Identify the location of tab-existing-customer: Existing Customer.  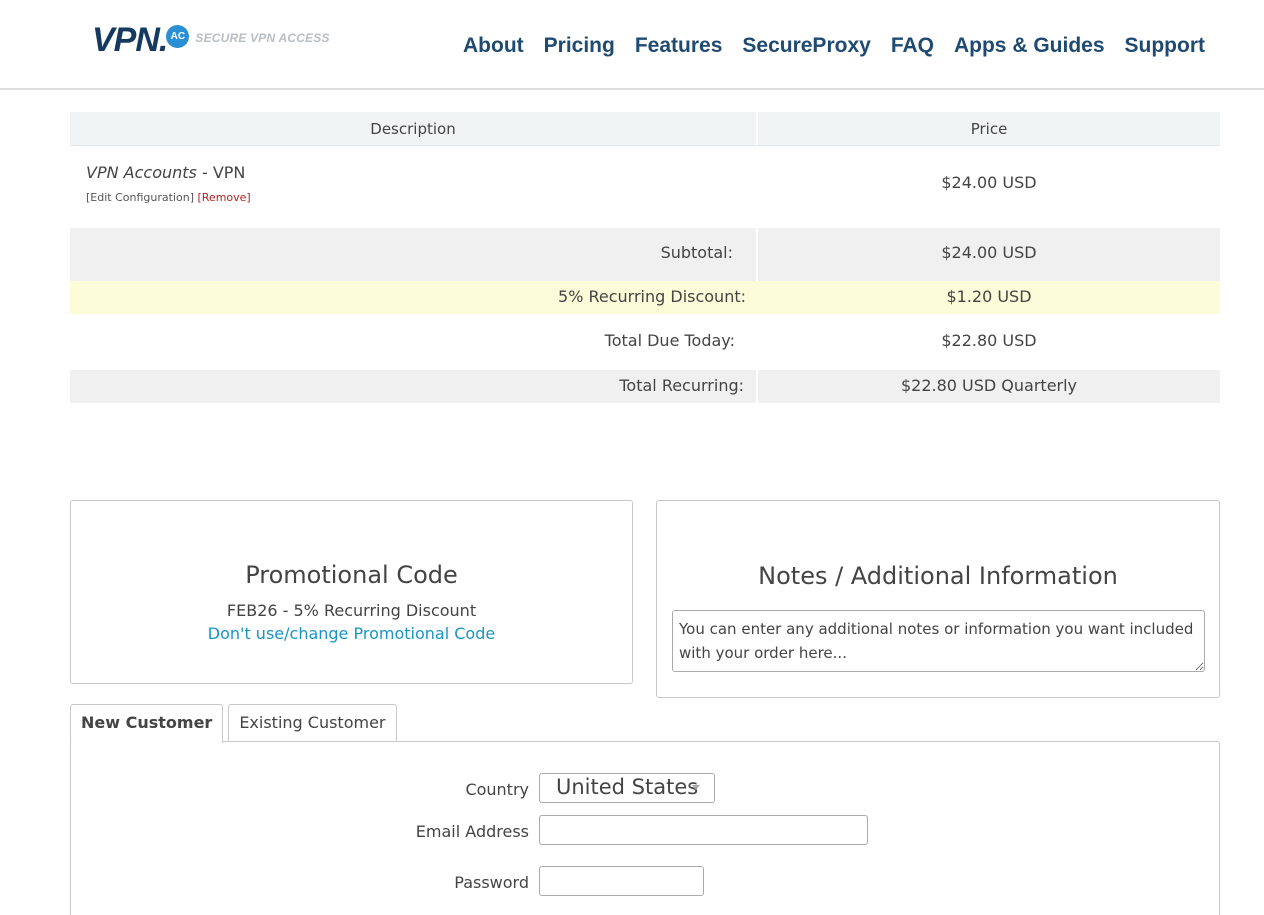
(312, 723).